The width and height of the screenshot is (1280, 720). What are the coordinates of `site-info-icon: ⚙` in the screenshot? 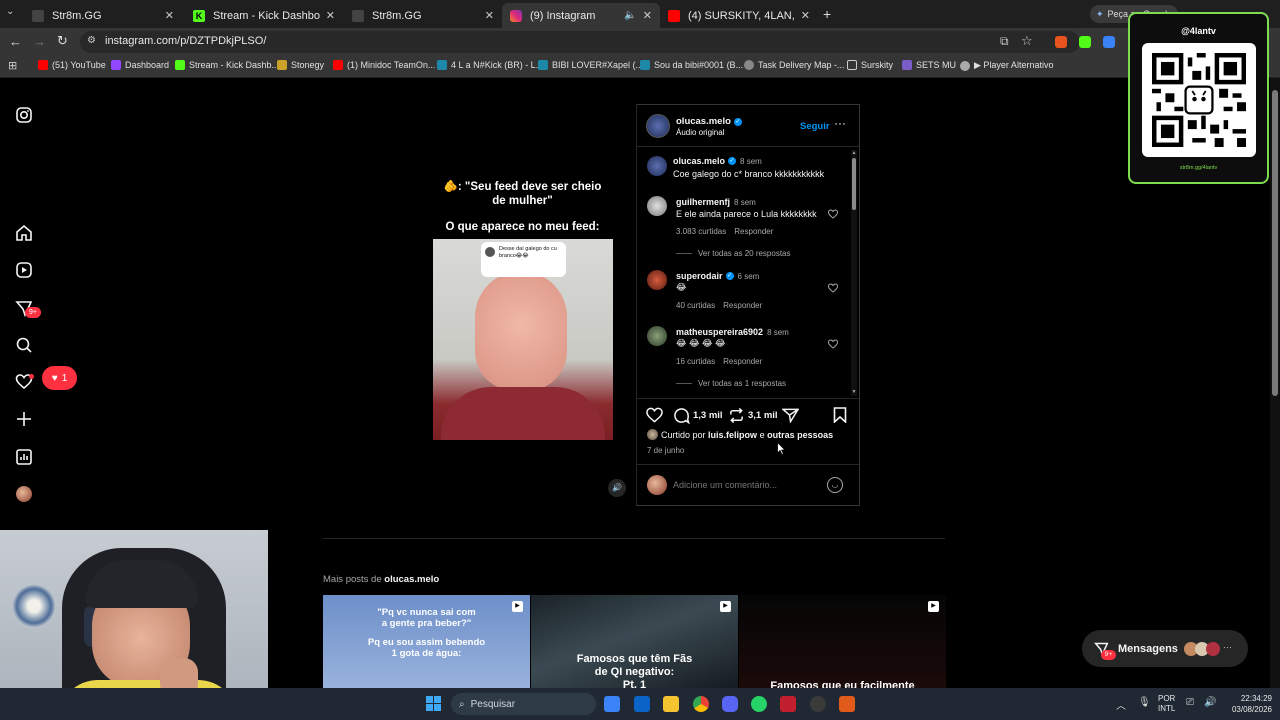 It's located at (93, 41).